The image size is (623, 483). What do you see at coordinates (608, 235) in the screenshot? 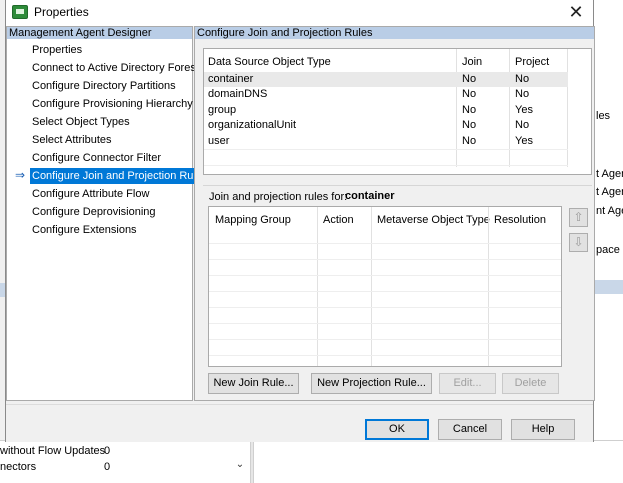
I see `background-right-panel` at bounding box center [608, 235].